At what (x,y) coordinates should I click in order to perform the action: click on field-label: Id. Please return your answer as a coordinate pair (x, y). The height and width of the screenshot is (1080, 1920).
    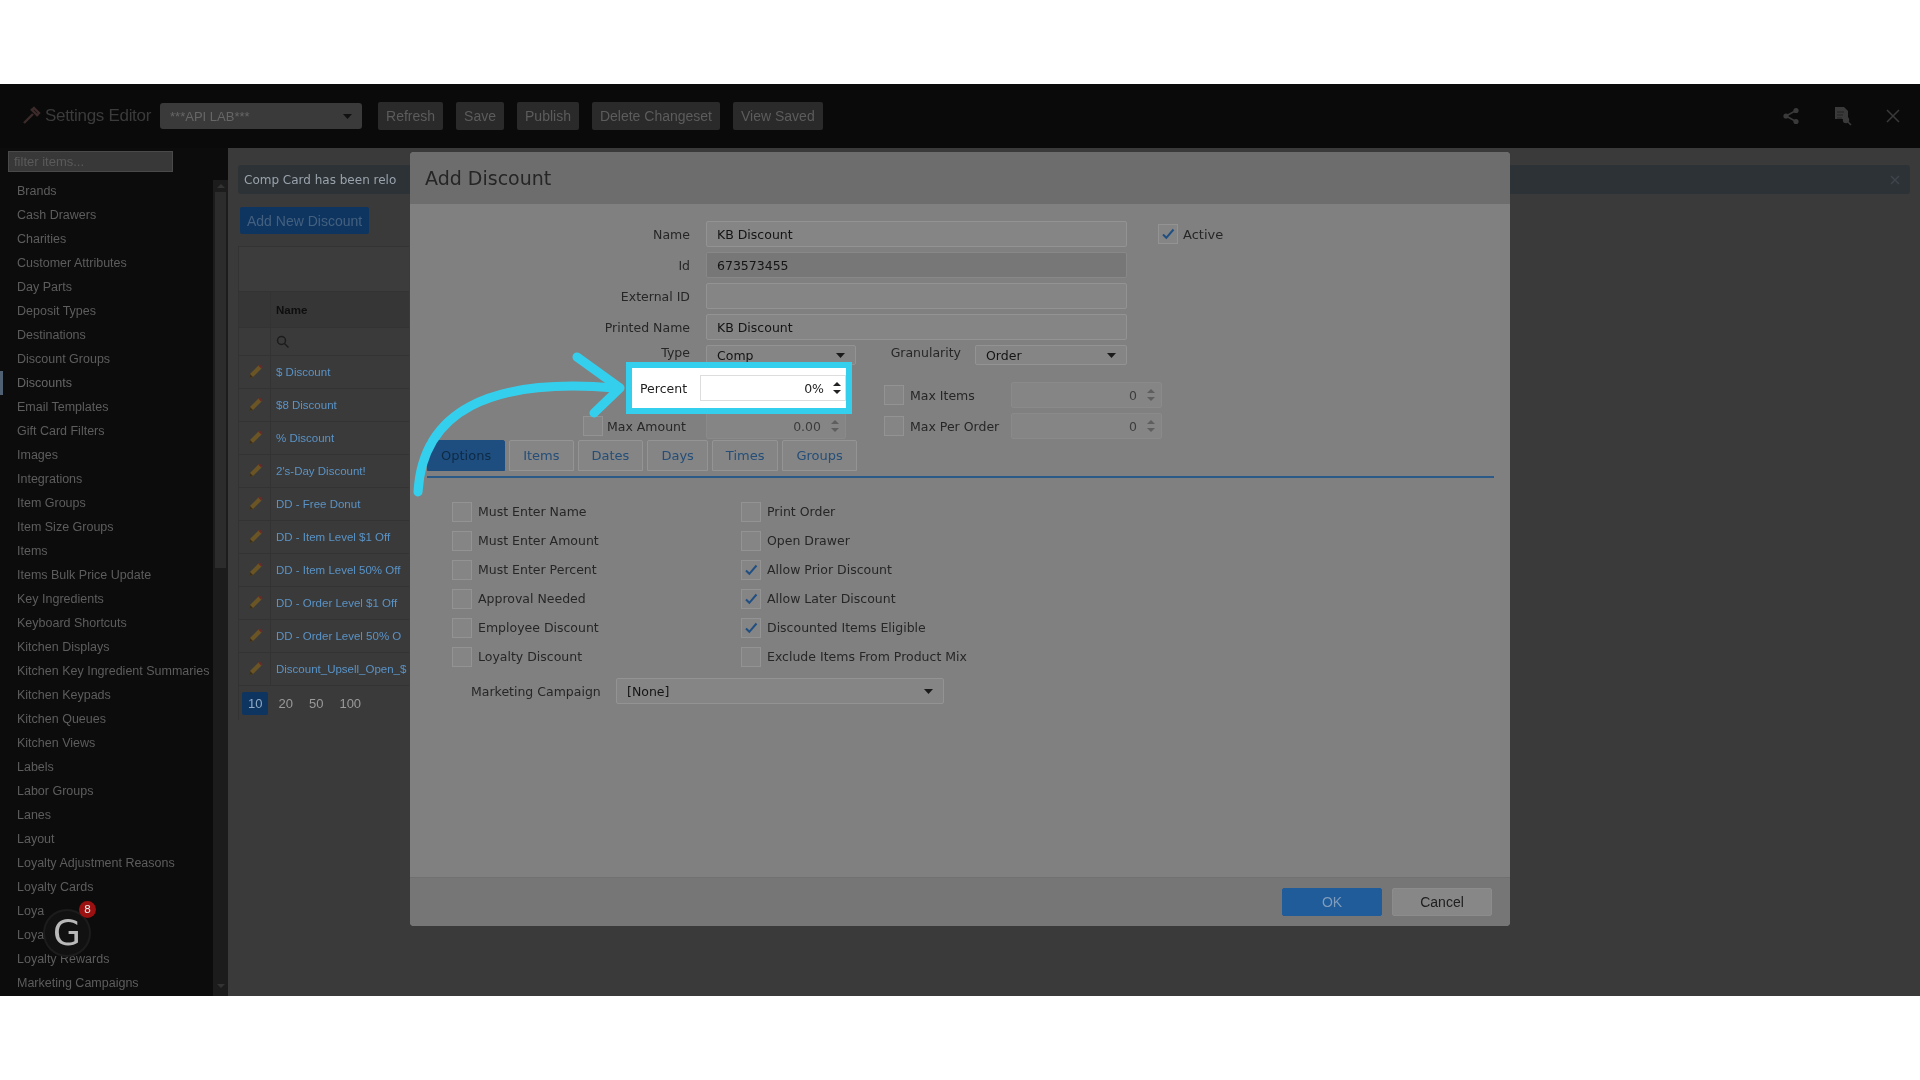
    Looking at the image, I should click on (684, 265).